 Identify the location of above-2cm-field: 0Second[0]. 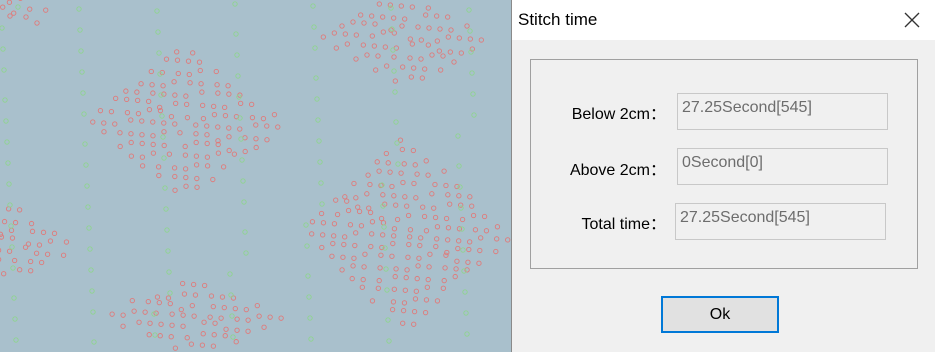
(782, 166).